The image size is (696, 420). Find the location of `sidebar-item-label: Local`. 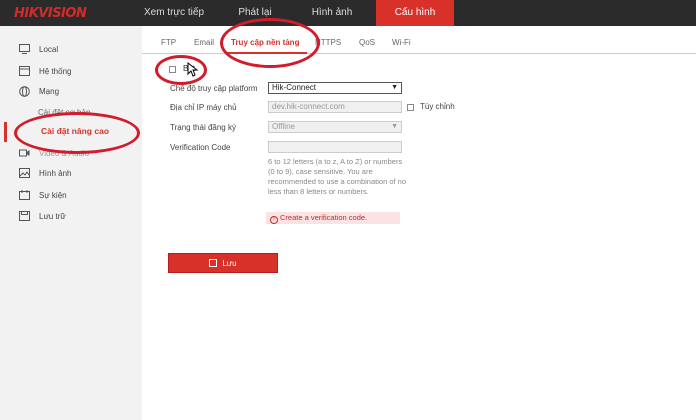

sidebar-item-label: Local is located at coordinates (49, 49).